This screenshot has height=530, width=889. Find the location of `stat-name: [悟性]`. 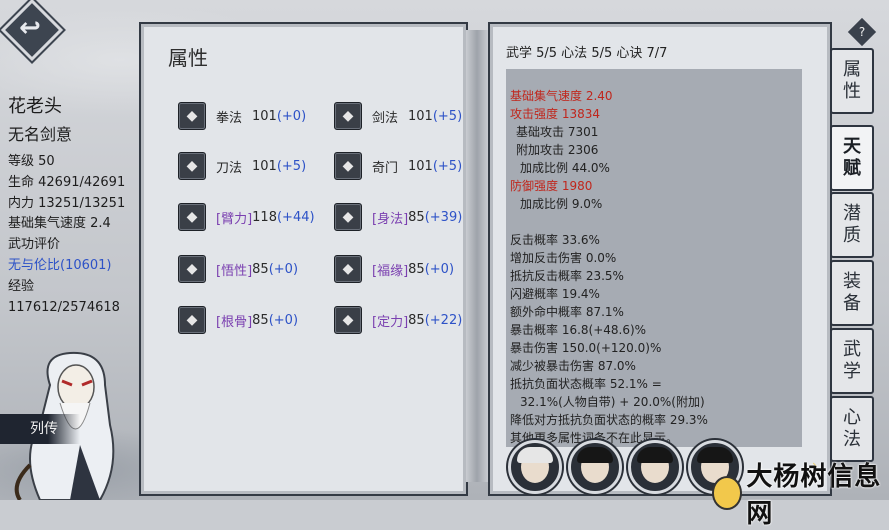

stat-name: [悟性] is located at coordinates (234, 271).